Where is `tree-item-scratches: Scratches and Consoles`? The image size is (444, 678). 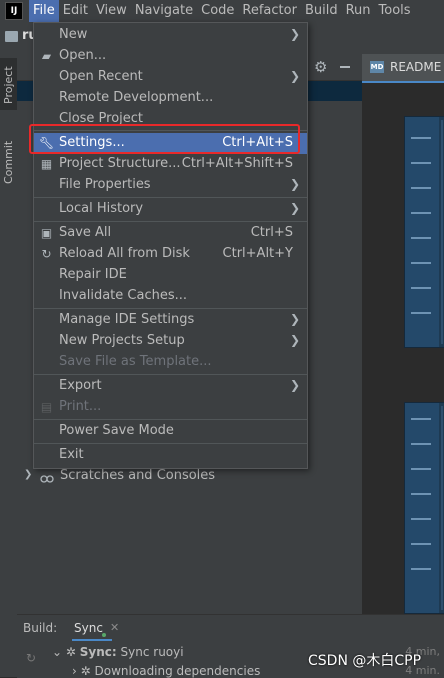
tree-item-scratches: Scratches and Consoles is located at coordinates (137, 475).